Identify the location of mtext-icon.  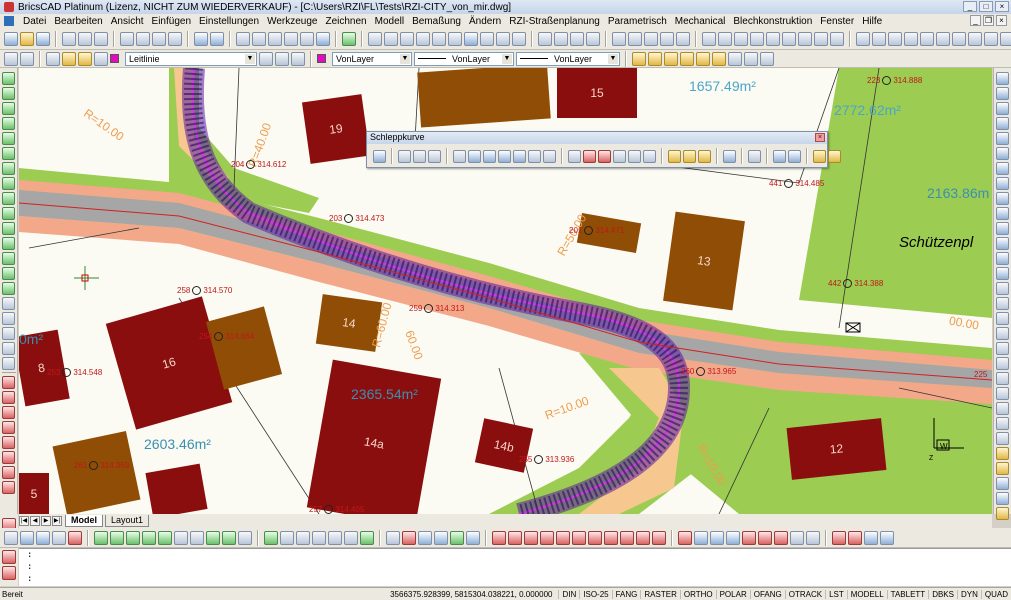
(8, 348).